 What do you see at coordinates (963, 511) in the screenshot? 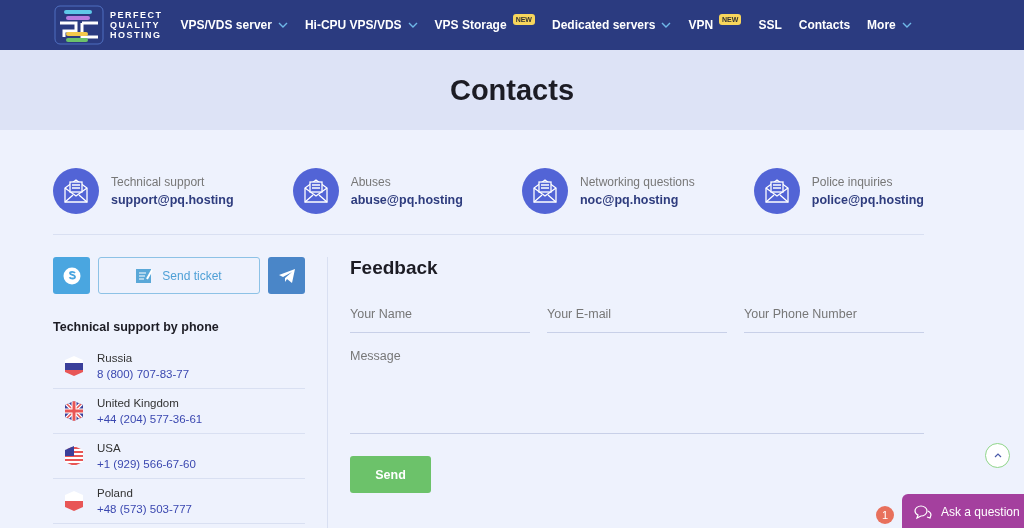
I see `ask-question-button: Ask a question` at bounding box center [963, 511].